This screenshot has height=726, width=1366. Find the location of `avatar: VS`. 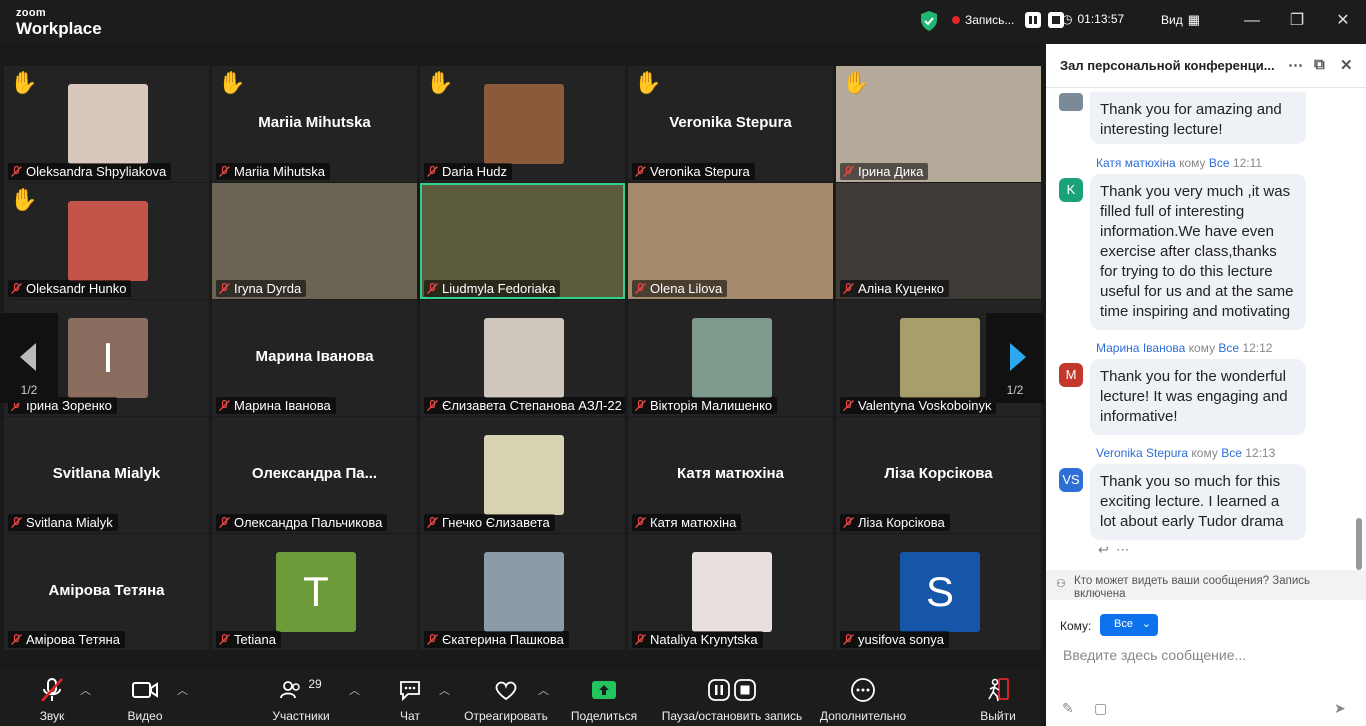

avatar: VS is located at coordinates (1071, 480).